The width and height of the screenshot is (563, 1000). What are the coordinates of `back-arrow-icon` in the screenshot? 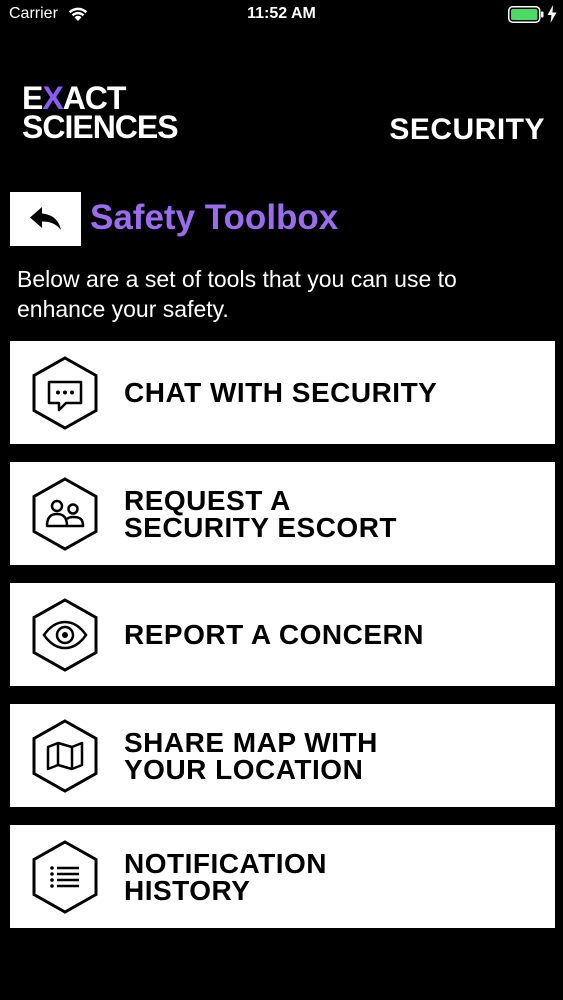 It's located at (45, 218).